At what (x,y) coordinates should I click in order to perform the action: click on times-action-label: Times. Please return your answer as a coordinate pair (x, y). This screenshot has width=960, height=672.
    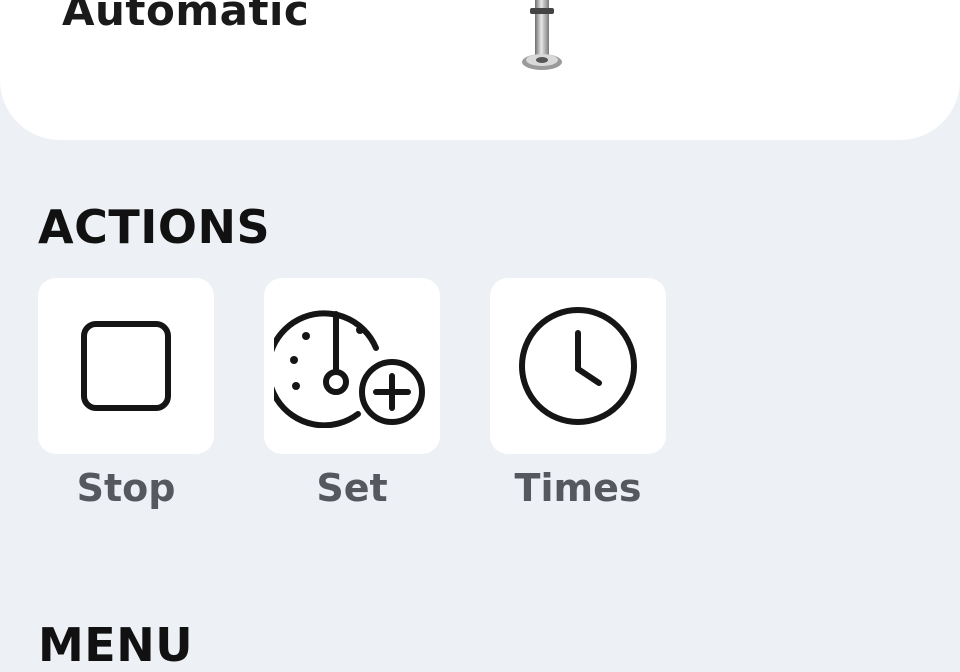
    Looking at the image, I should click on (578, 488).